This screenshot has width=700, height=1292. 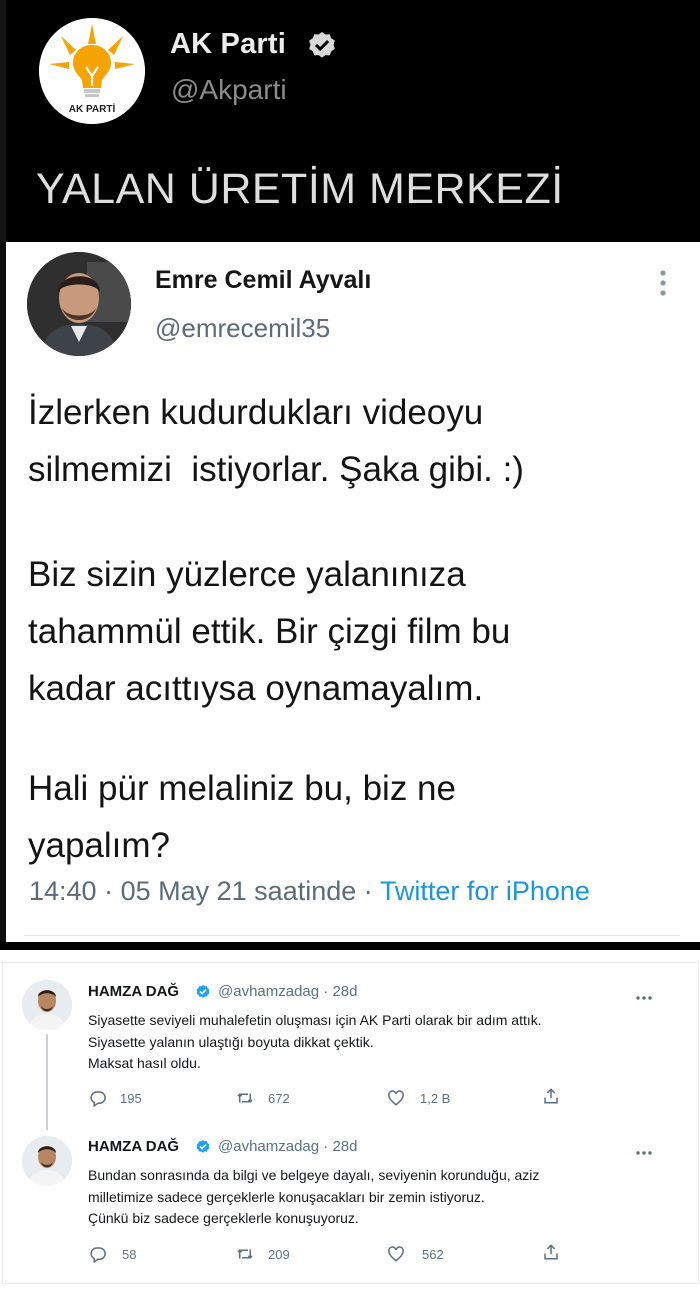 What do you see at coordinates (63, 891) in the screenshot?
I see `tweet-time: 14:40` at bounding box center [63, 891].